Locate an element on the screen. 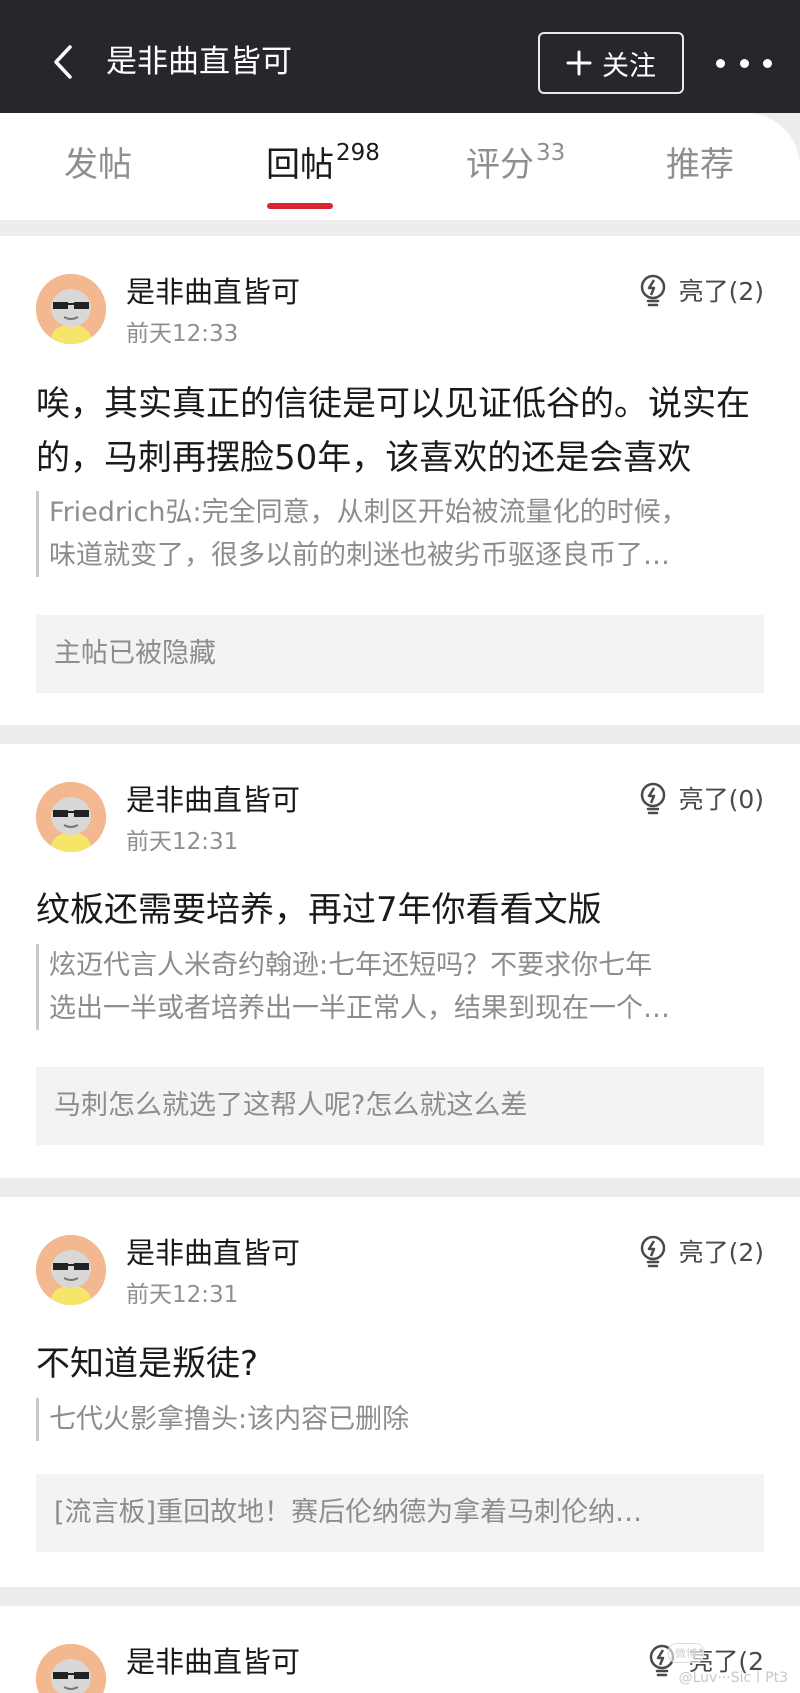 The width and height of the screenshot is (800, 1693). tab-ratings: 评分33 is located at coordinates (516, 166).